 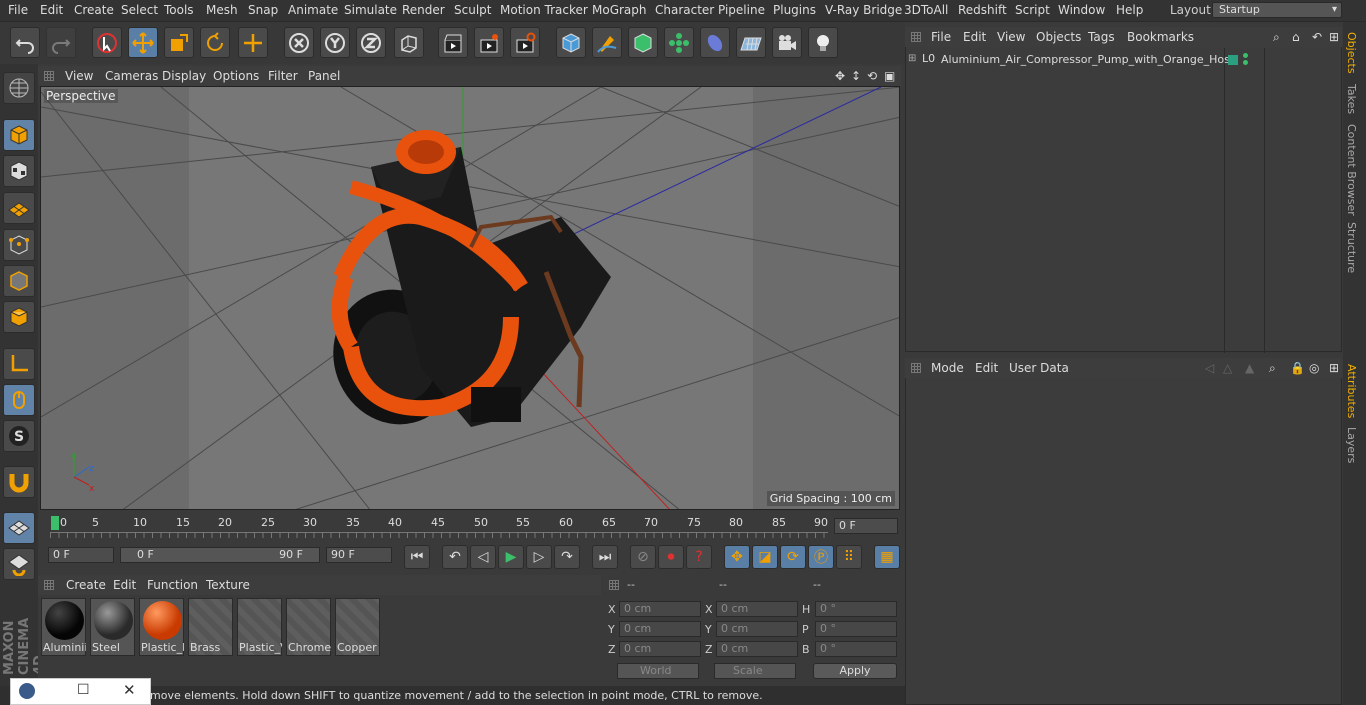 What do you see at coordinates (83, 690) in the screenshot?
I see `maximize-icon: ☐` at bounding box center [83, 690].